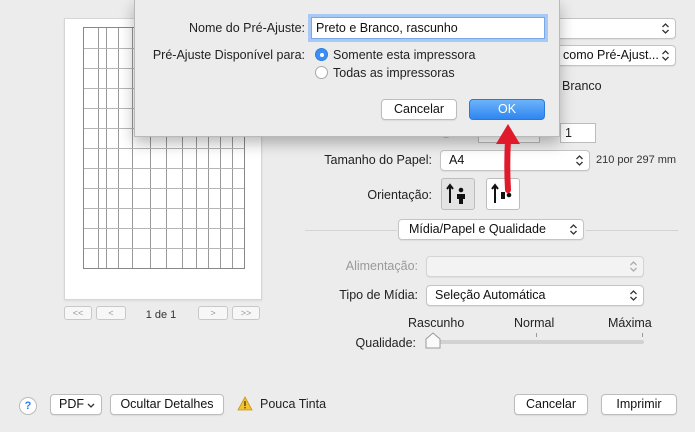  What do you see at coordinates (582, 86) in the screenshot?
I see `black-white-label: Branco` at bounding box center [582, 86].